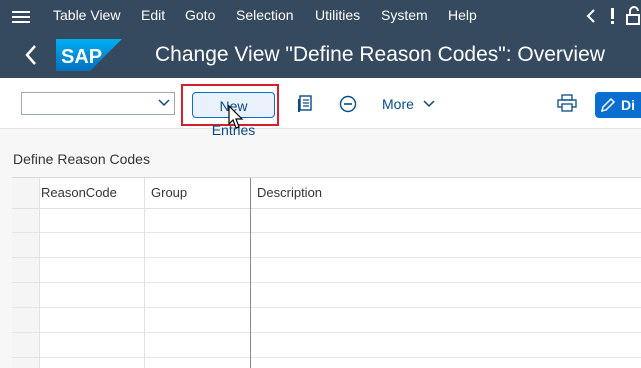  Describe the element at coordinates (236, 117) in the screenshot. I see `cursor-icon` at that location.